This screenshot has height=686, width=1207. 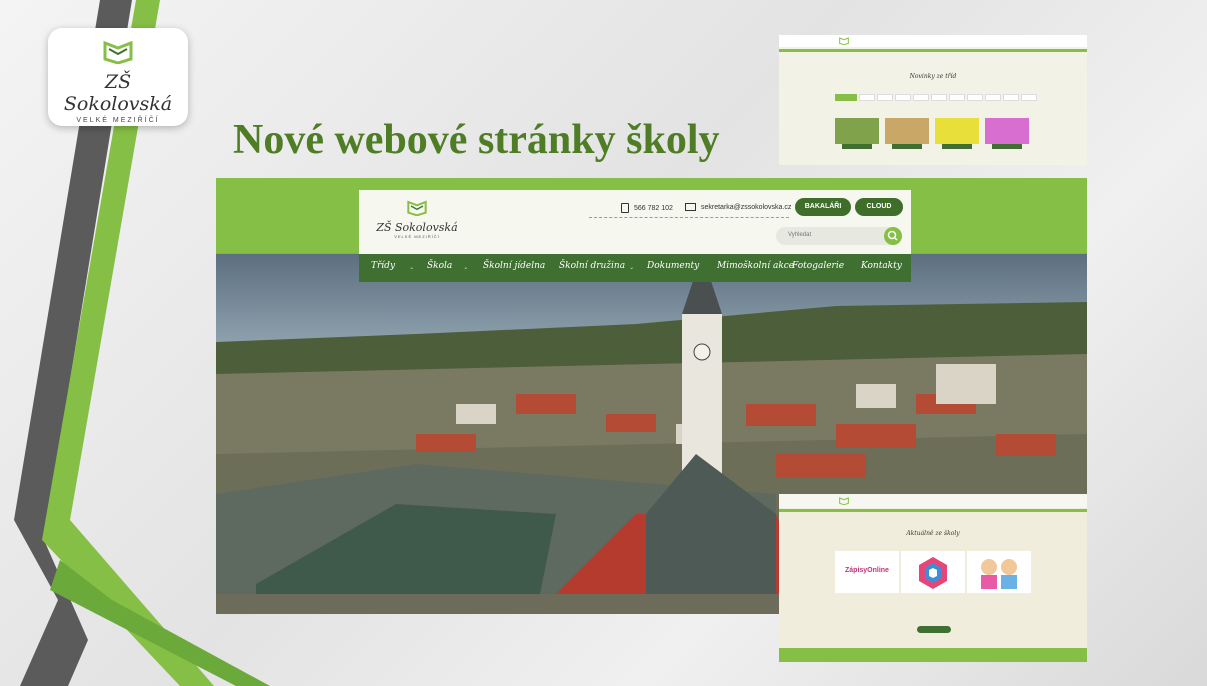 I want to click on nav-item-dokumenty: Dokumenty, so click(x=673, y=266).